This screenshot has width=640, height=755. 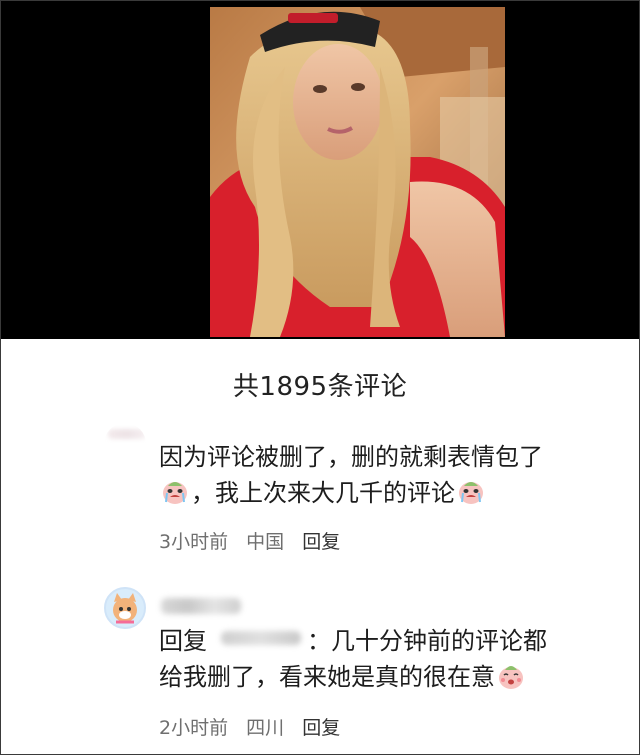 What do you see at coordinates (394, 475) in the screenshot?
I see `comment-text: 因为评论被删了，删的就剩表情包了 ，我上次来大几千的评论` at bounding box center [394, 475].